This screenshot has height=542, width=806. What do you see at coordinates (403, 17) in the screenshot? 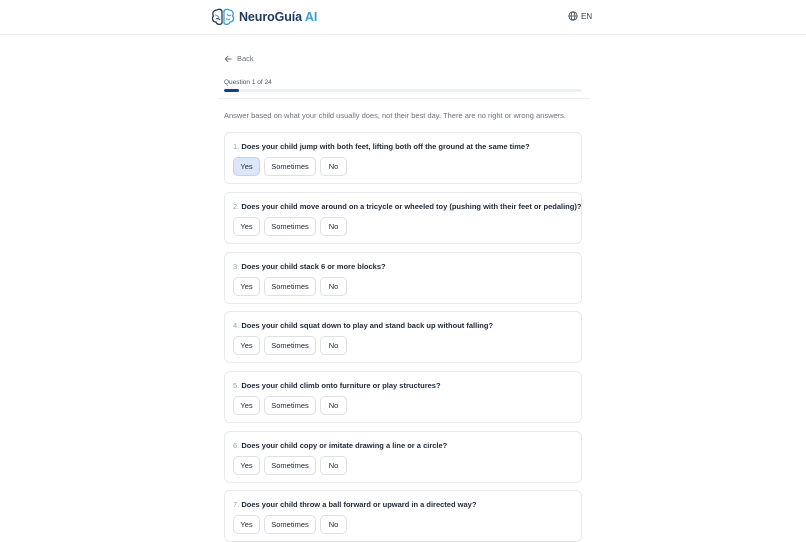
I see `top-header: NeuroGuía AI EN` at bounding box center [403, 17].